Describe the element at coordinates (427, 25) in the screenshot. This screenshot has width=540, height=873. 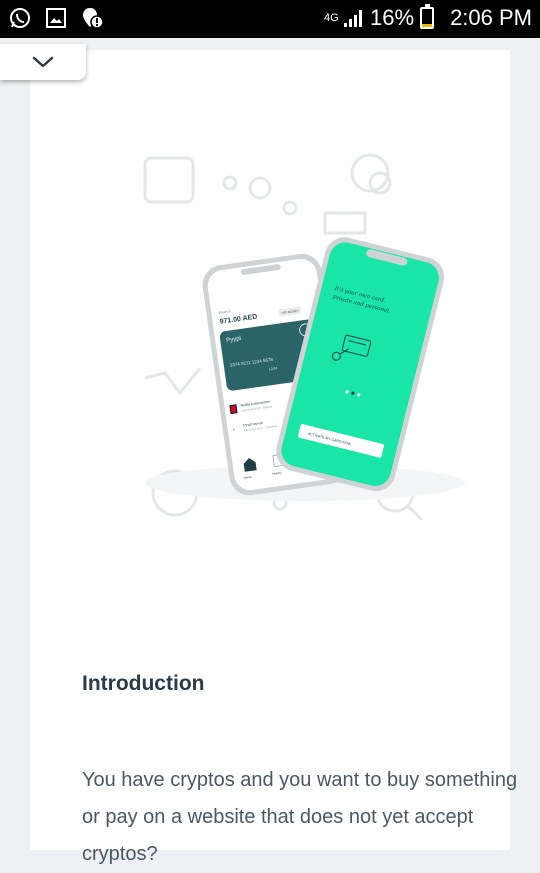
I see `battery-fill` at that location.